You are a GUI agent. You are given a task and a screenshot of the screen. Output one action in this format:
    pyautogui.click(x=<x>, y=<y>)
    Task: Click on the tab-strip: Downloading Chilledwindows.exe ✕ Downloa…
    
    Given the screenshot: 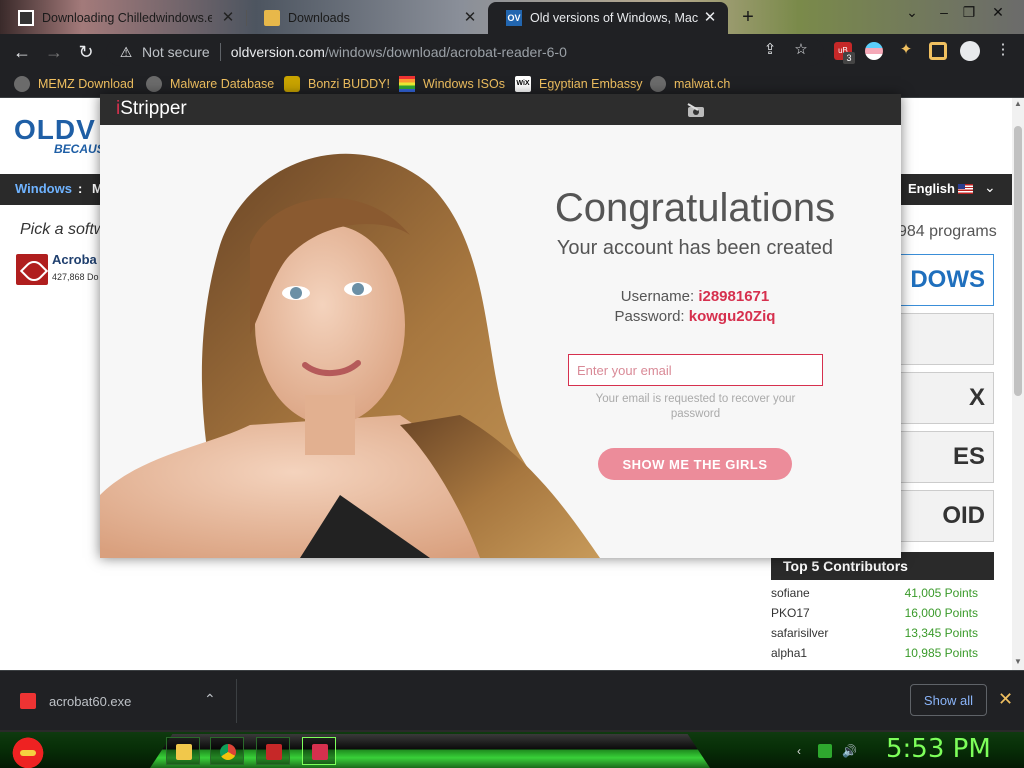 What is the action you would take?
    pyautogui.click(x=512, y=17)
    